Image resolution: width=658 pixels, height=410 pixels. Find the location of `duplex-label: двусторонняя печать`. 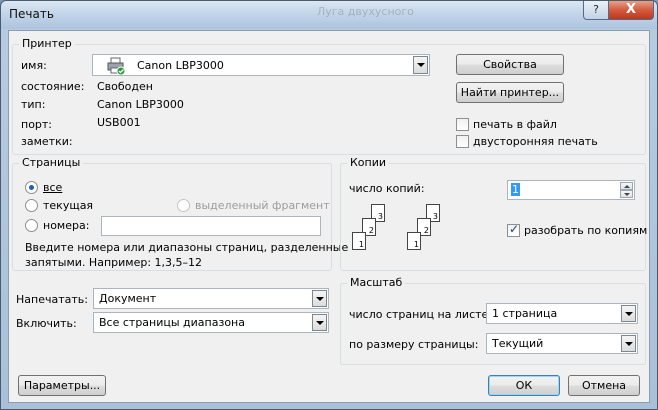

duplex-label: двусторонняя печать is located at coordinates (535, 141).